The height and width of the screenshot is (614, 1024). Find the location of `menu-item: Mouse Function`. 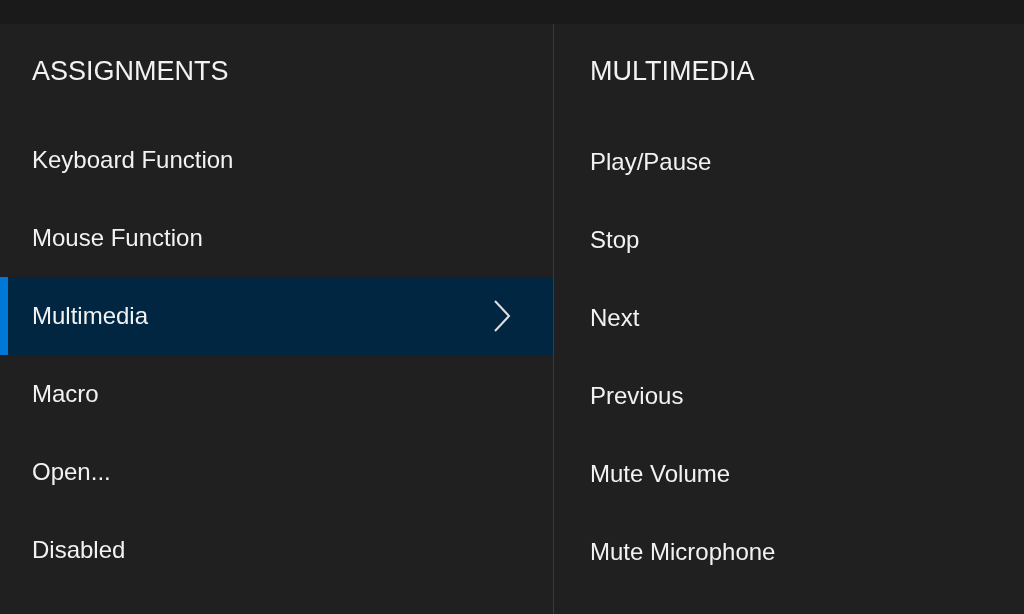

menu-item: Mouse Function is located at coordinates (276, 238).